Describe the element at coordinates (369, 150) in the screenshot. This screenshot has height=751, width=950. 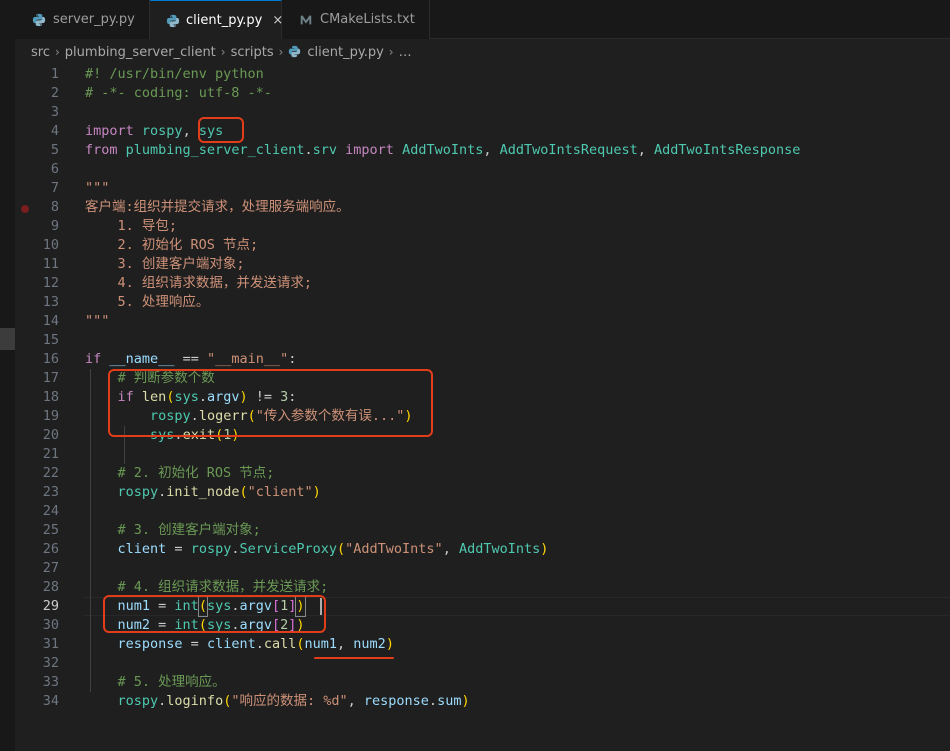
I see `code-token: import` at that location.